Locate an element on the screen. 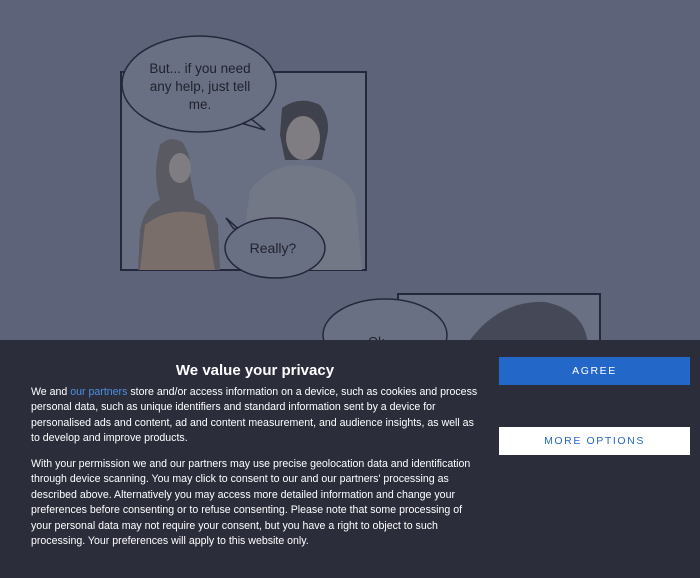 The image size is (700, 578). agree-button: AGREE is located at coordinates (594, 371).